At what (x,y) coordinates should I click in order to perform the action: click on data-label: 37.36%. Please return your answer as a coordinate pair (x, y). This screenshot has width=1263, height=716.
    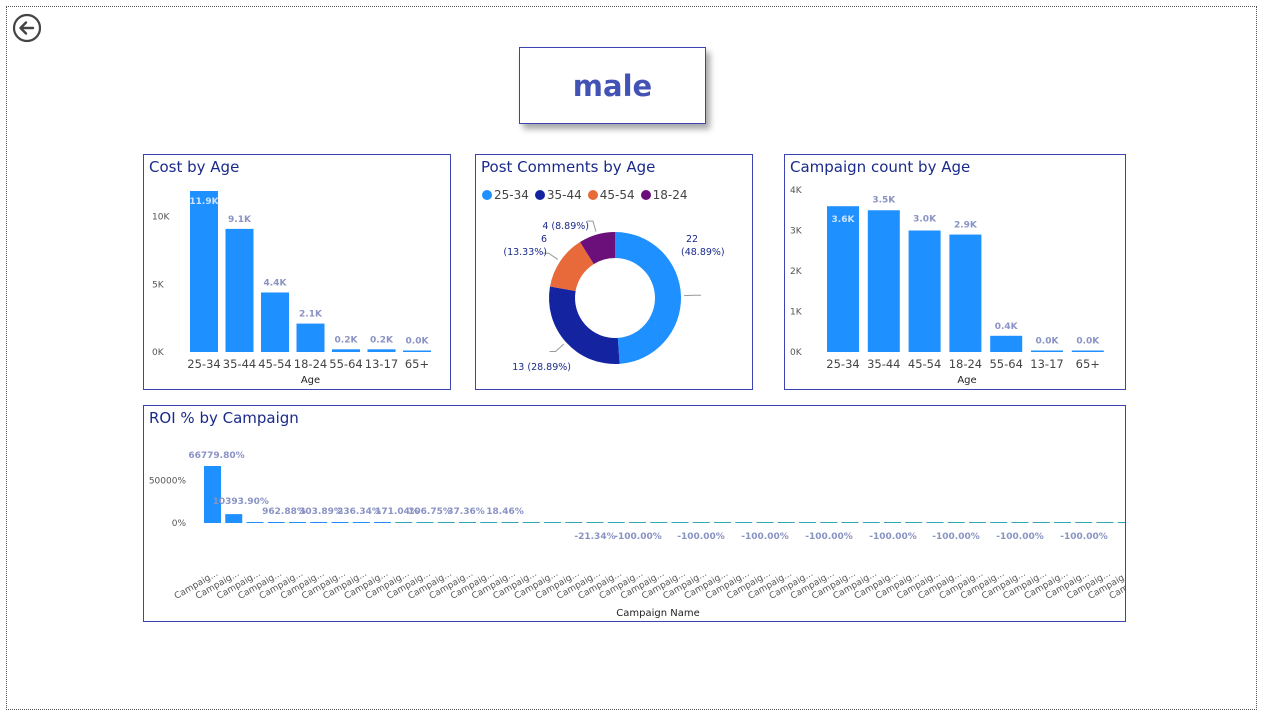
    Looking at the image, I should click on (466, 512).